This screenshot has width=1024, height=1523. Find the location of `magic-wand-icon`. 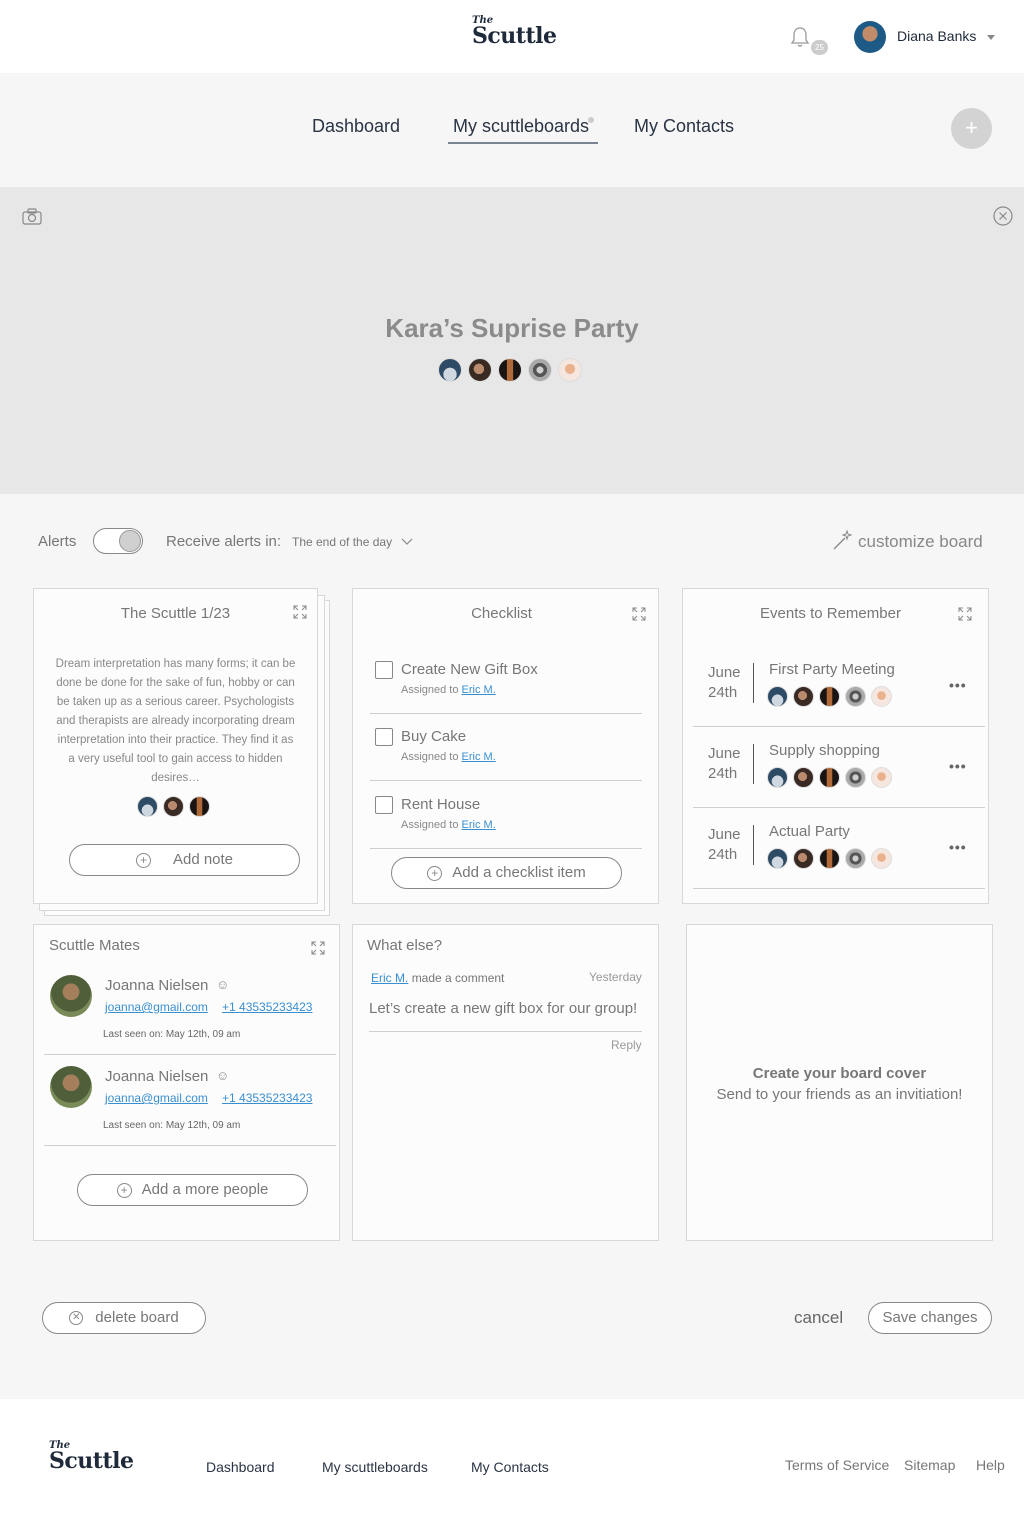

magic-wand-icon is located at coordinates (843, 540).